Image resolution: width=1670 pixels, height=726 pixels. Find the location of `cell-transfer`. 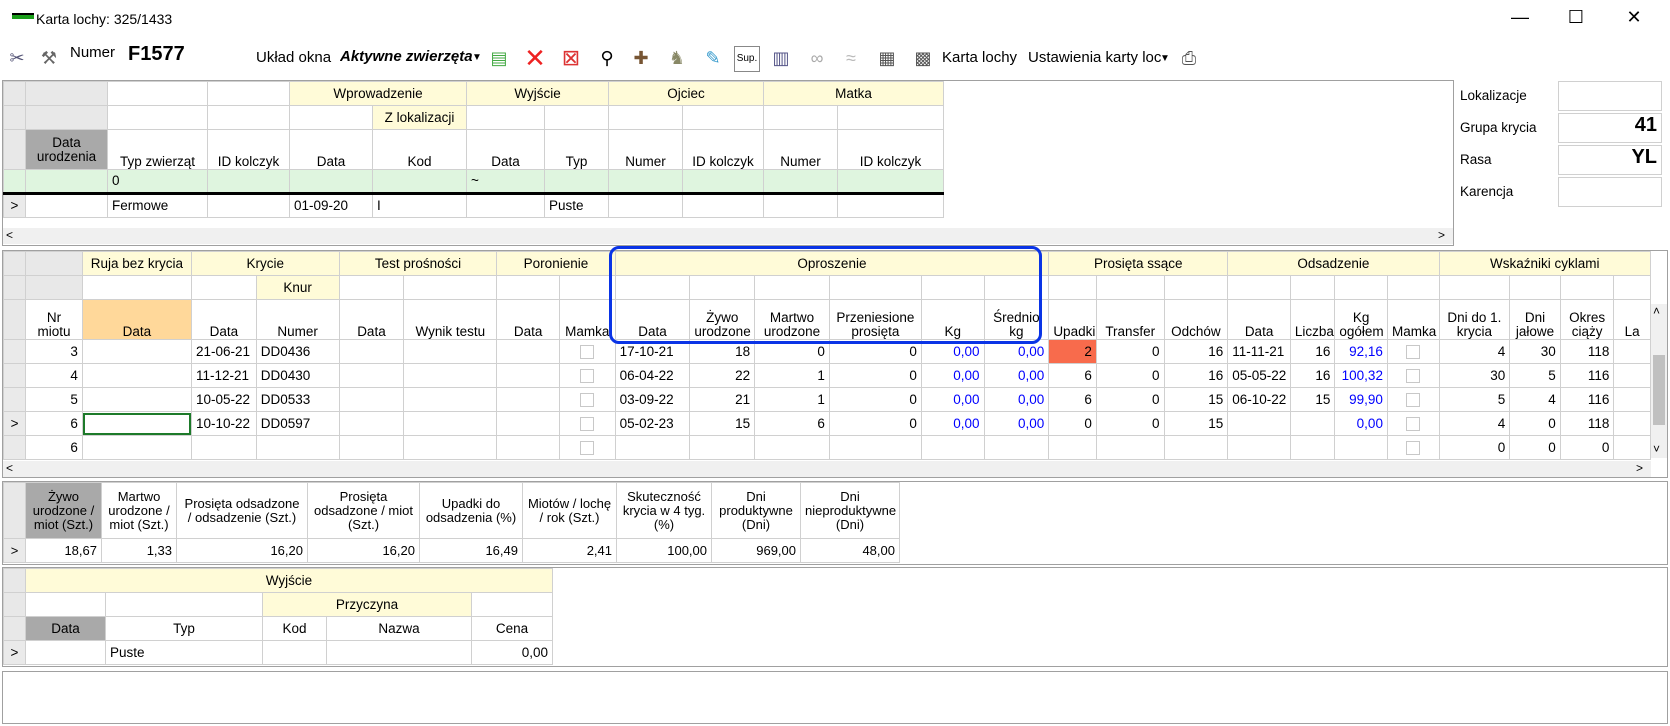

cell-transfer is located at coordinates (1130, 447).